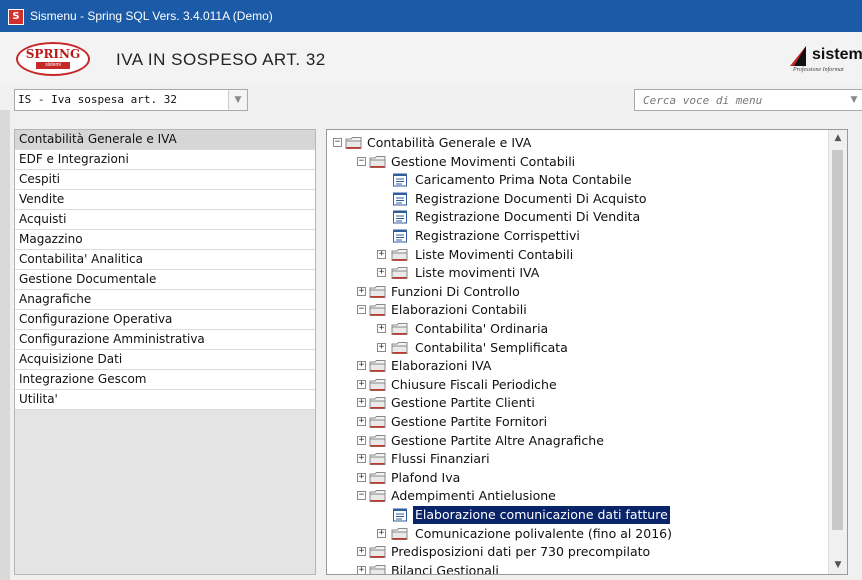 This screenshot has height=580, width=862. I want to click on tree-node-label: Contabilità Generale e IVA, so click(449, 142).